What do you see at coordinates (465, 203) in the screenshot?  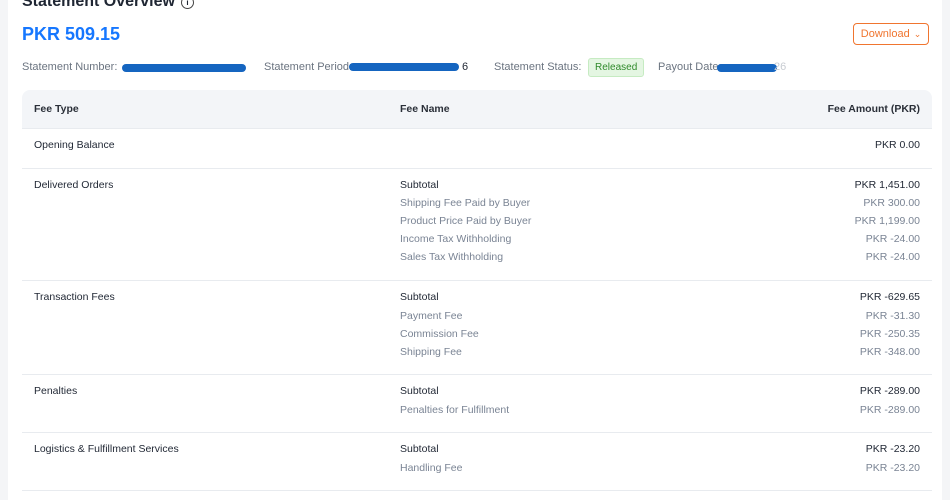 I see `fee-name: Shipping Fee Paid by Buyer` at bounding box center [465, 203].